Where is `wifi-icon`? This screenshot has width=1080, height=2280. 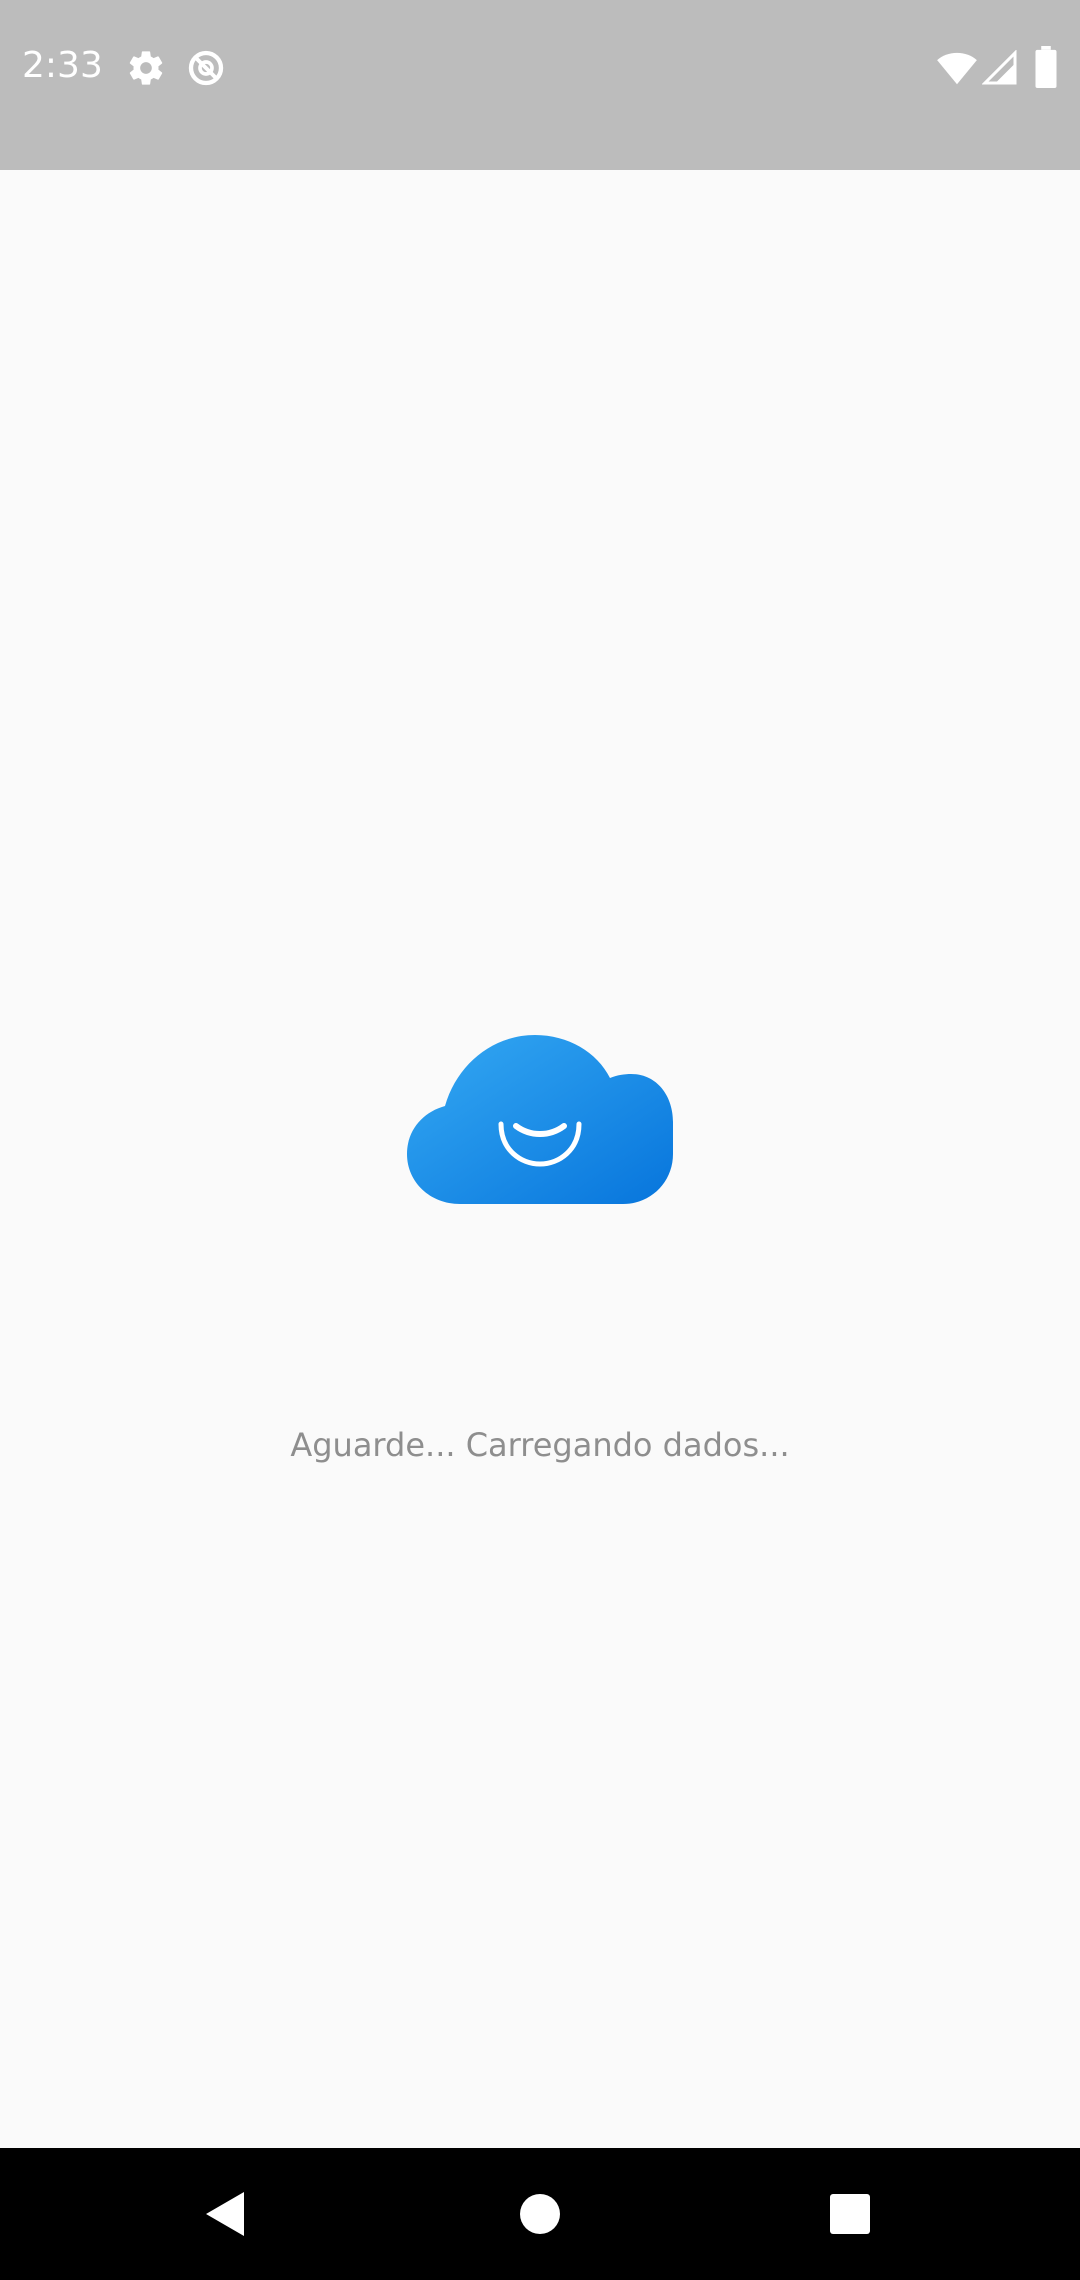
wifi-icon is located at coordinates (957, 68).